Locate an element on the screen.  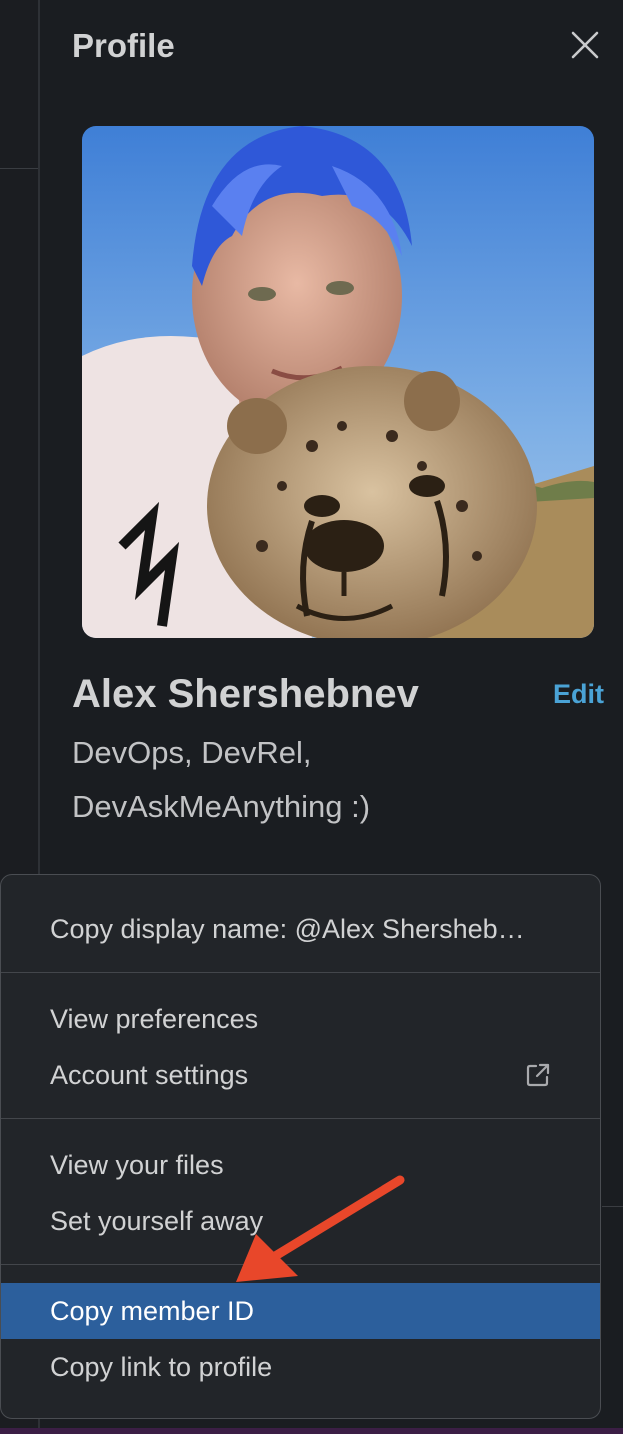
menu-item-account-settings: Account settings is located at coordinates (300, 1075).